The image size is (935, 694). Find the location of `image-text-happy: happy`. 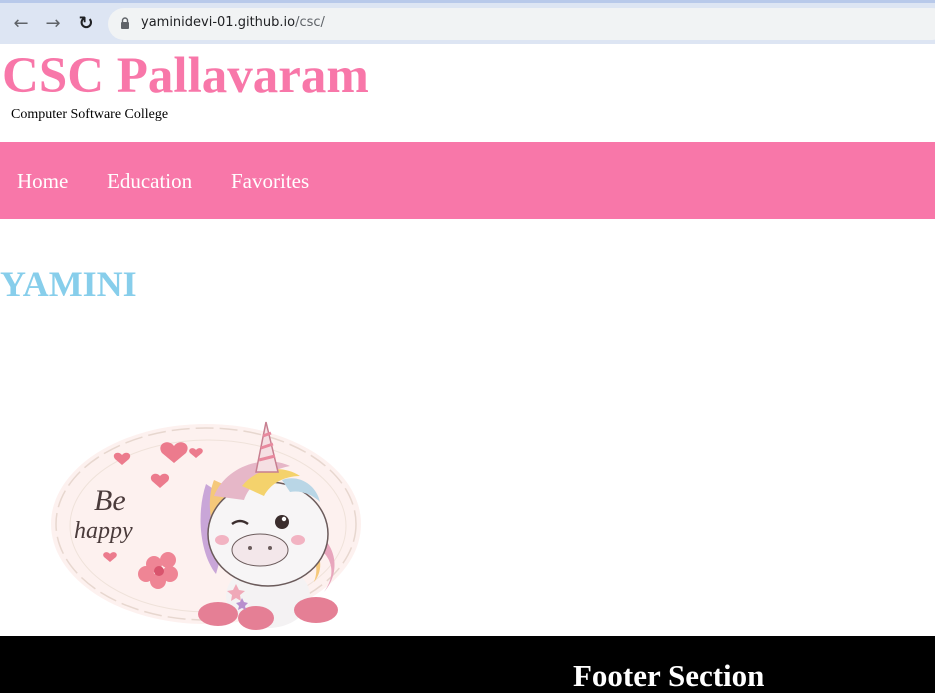

image-text-happy: happy is located at coordinates (103, 531).